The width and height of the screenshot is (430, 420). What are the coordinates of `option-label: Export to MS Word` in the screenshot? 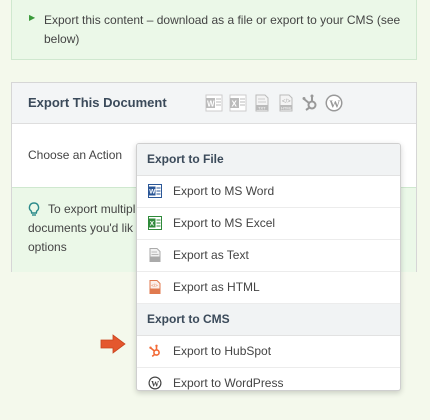 It's located at (224, 191).